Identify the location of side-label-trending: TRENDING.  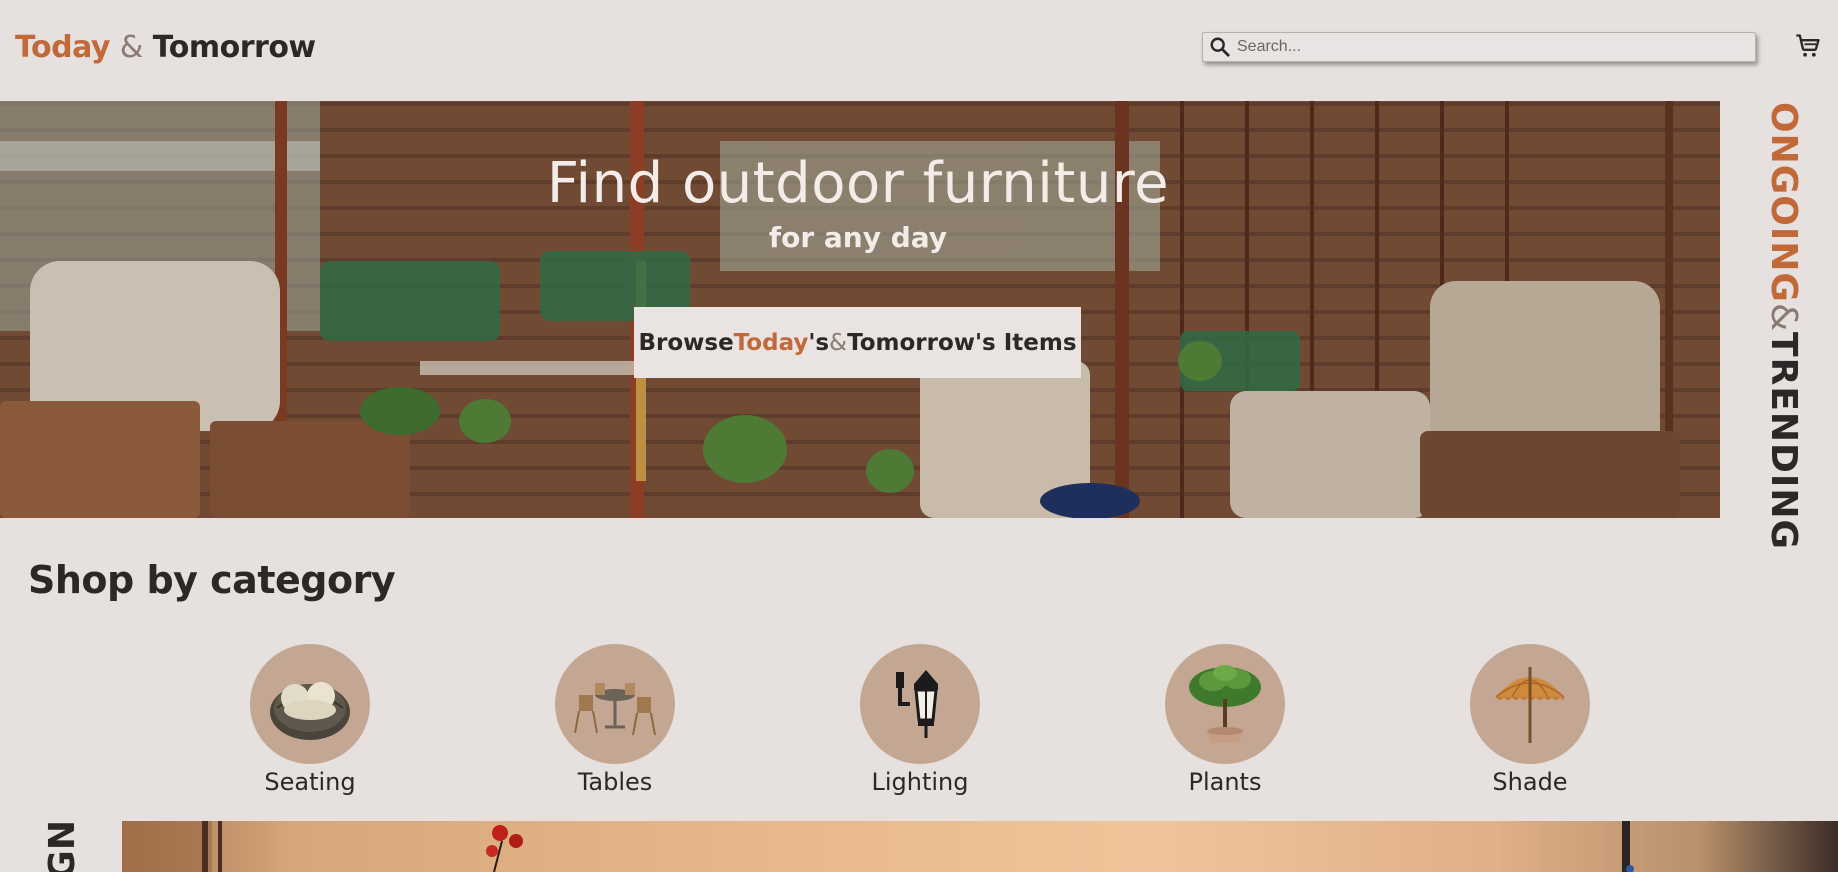
(1783, 441).